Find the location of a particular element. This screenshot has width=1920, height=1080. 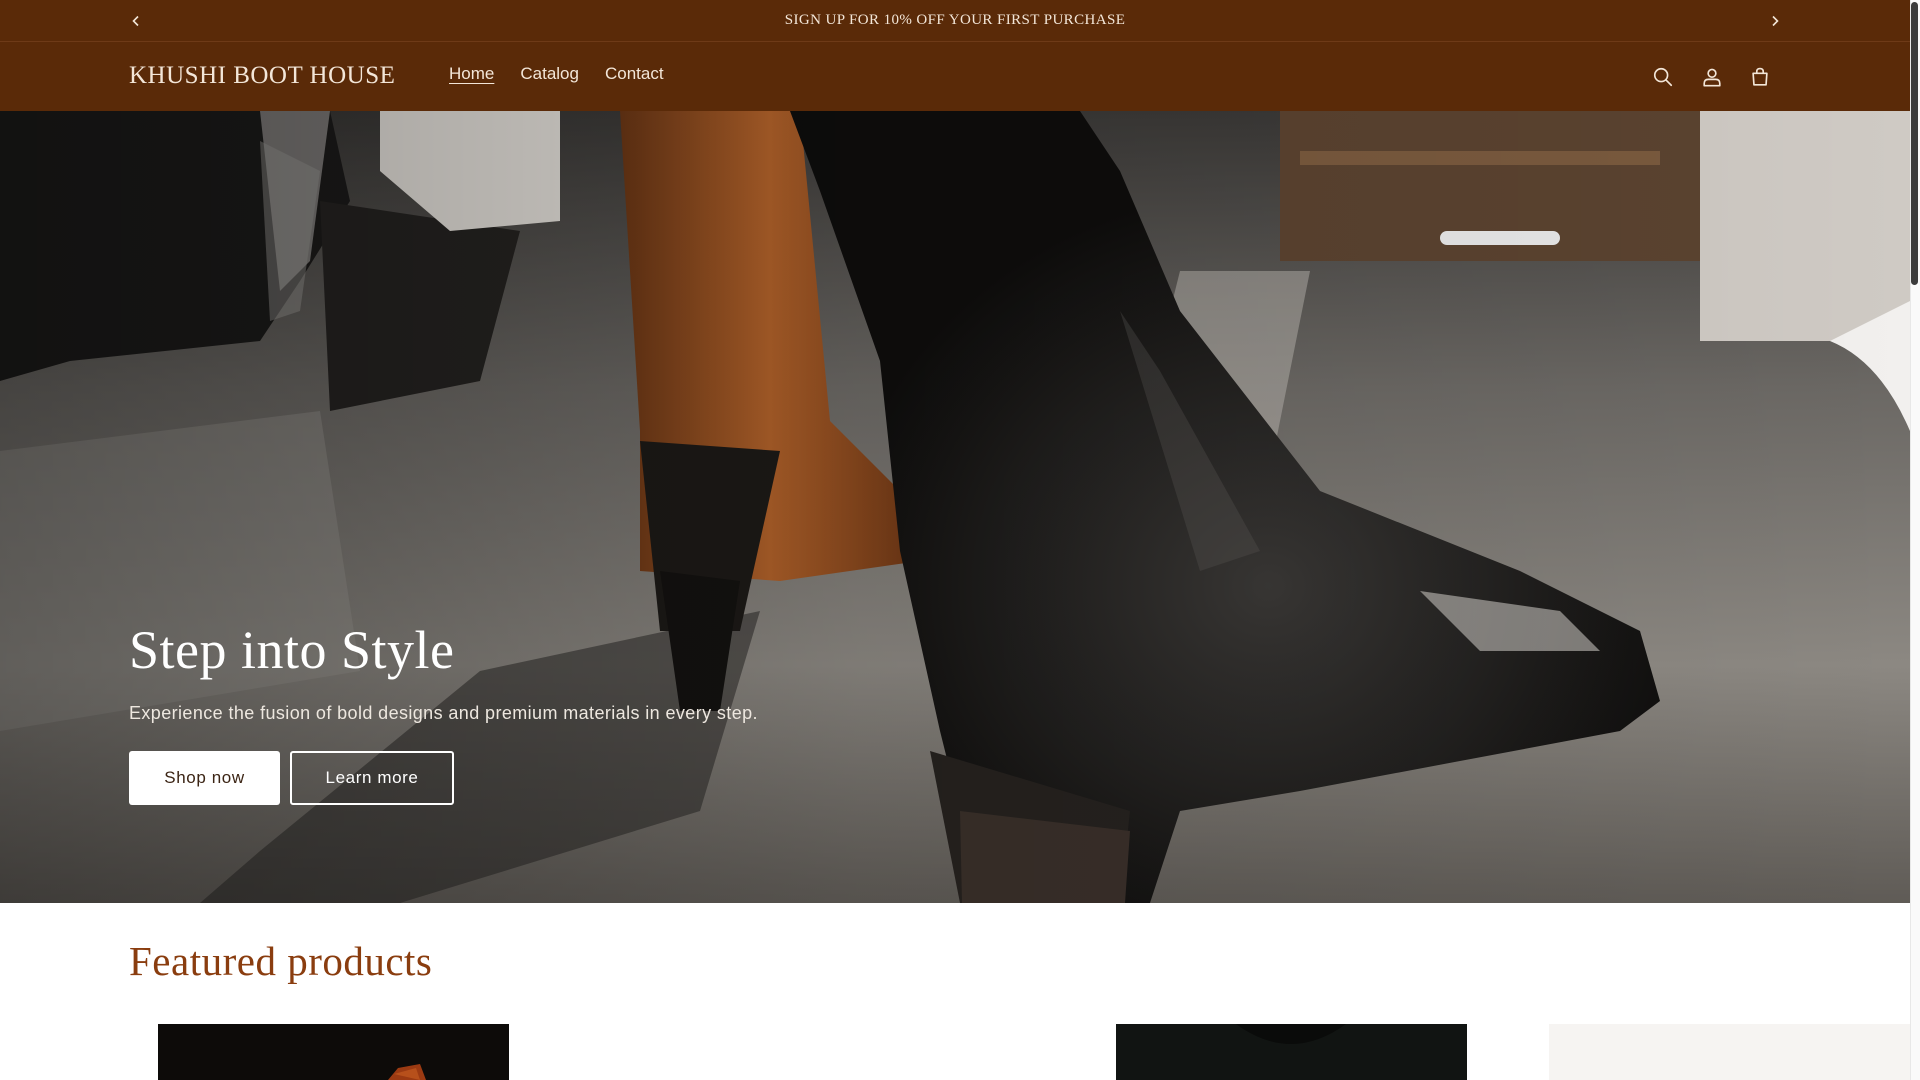

cart-button is located at coordinates (1760, 77).